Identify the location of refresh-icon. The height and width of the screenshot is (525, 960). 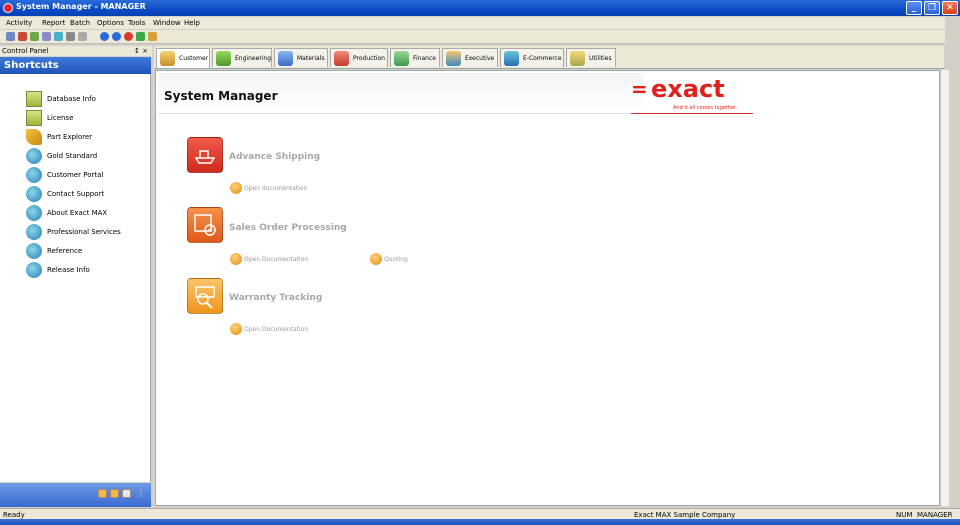
(140, 36).